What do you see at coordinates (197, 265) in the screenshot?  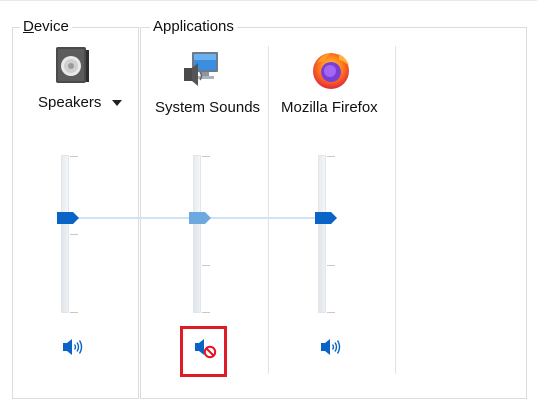 I see `system-sounds-volume-fill` at bounding box center [197, 265].